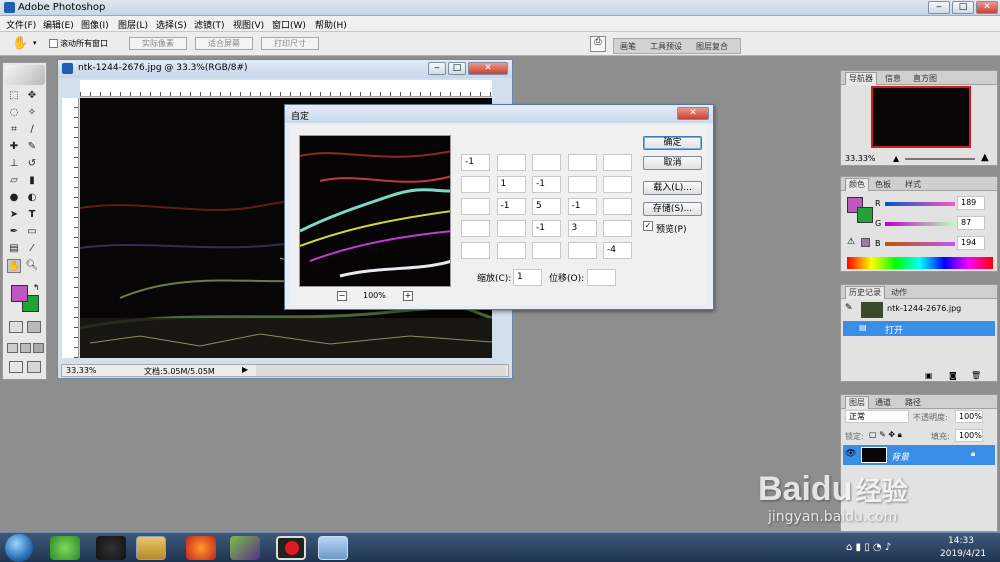 The height and width of the screenshot is (562, 1000). What do you see at coordinates (929, 375) in the screenshot?
I see `new-document-icon: ▣` at bounding box center [929, 375].